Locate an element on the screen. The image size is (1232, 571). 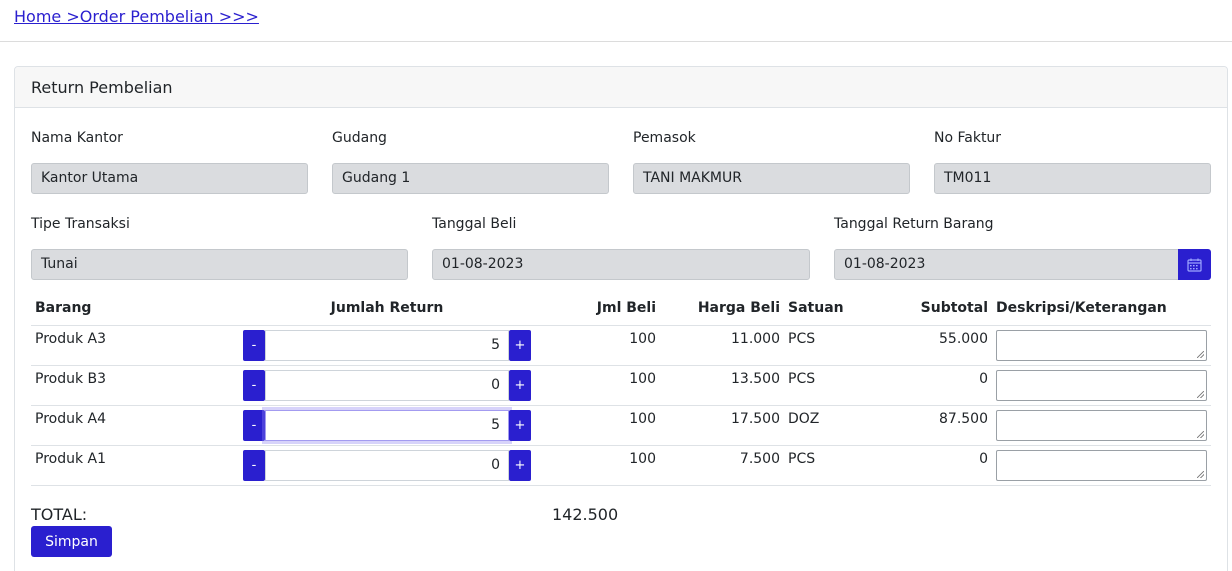
pemasok-label: Pemasok is located at coordinates (664, 138).